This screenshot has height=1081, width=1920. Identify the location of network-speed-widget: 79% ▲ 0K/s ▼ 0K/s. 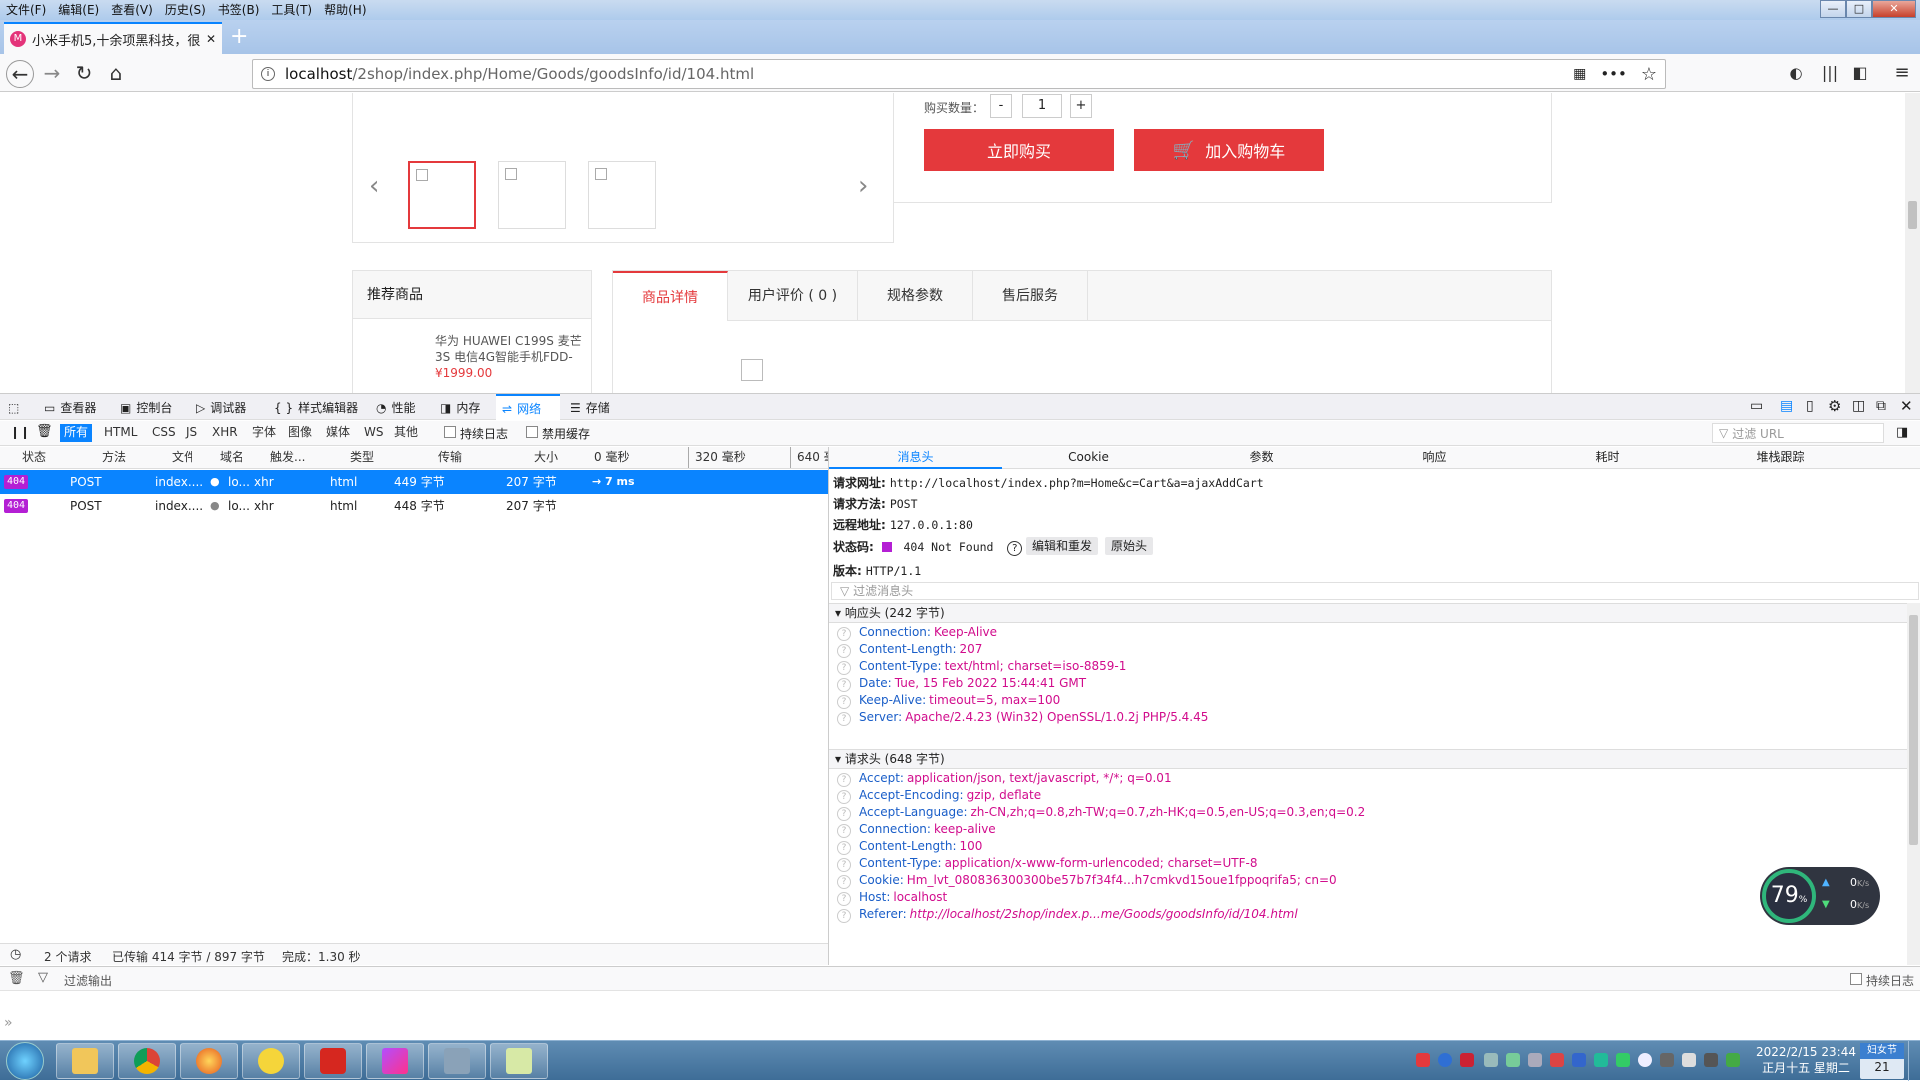
(1820, 896).